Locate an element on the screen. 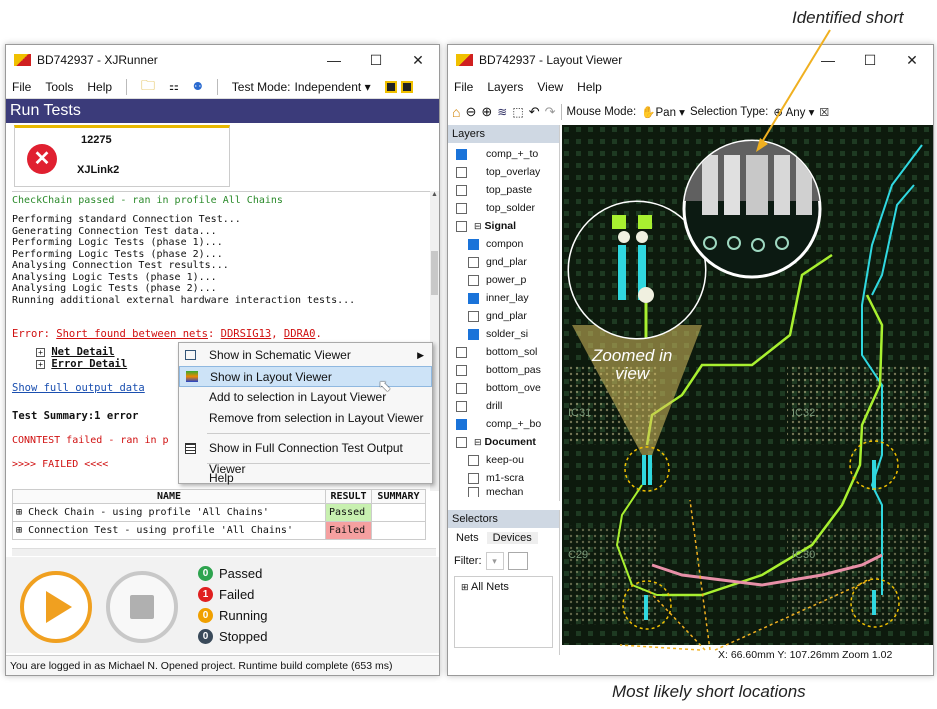 The image size is (937, 709). clear-selection-icon: ☒ is located at coordinates (824, 112).